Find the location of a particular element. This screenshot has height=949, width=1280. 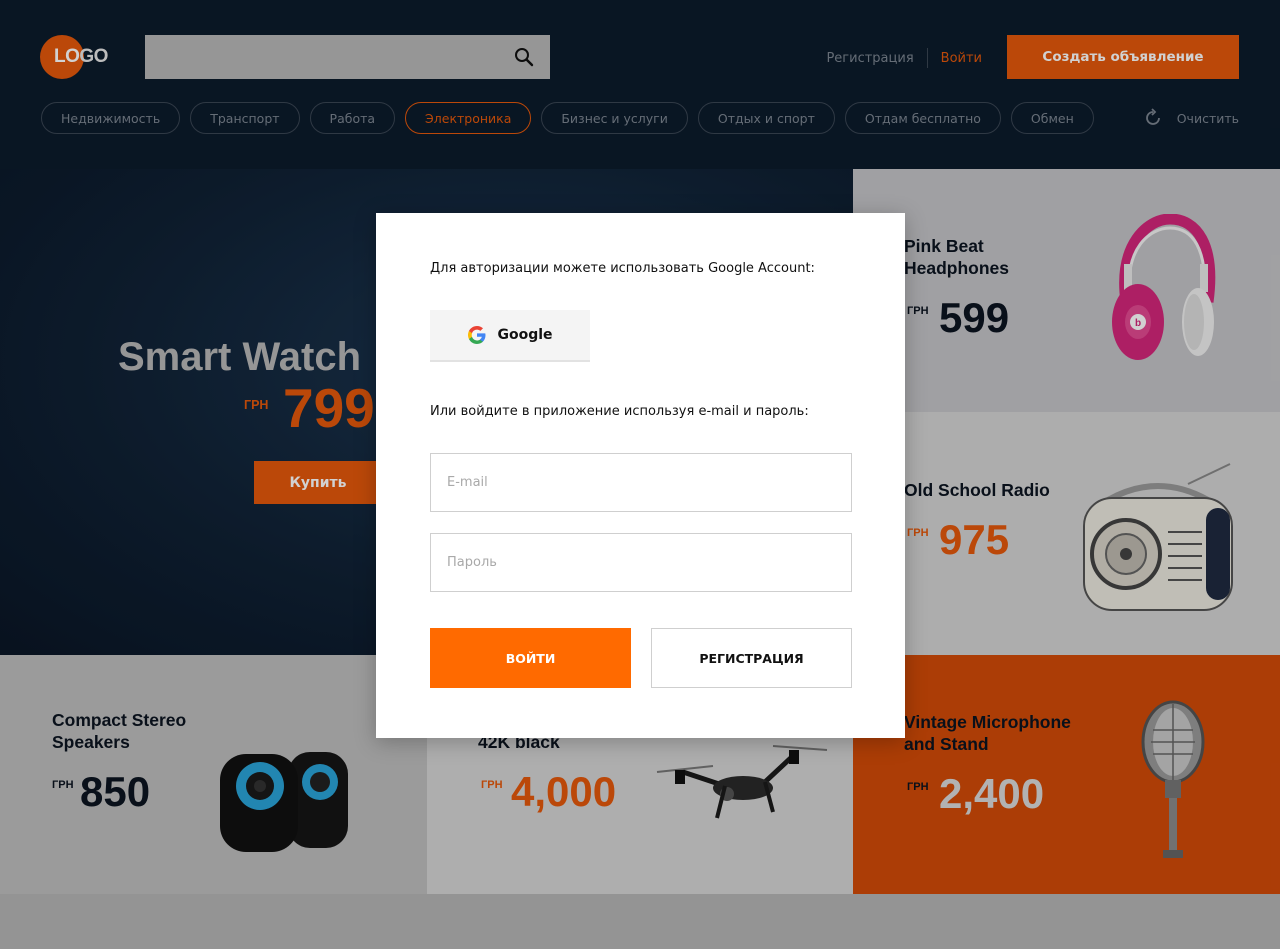

login-link: Войти is located at coordinates (955, 58).